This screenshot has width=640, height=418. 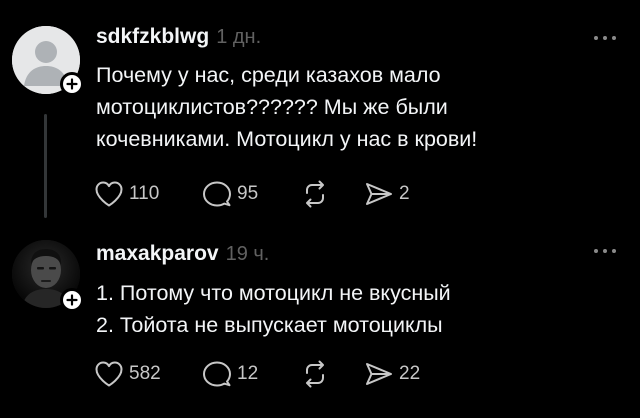 What do you see at coordinates (145, 373) in the screenshot?
I see `like-count: 582` at bounding box center [145, 373].